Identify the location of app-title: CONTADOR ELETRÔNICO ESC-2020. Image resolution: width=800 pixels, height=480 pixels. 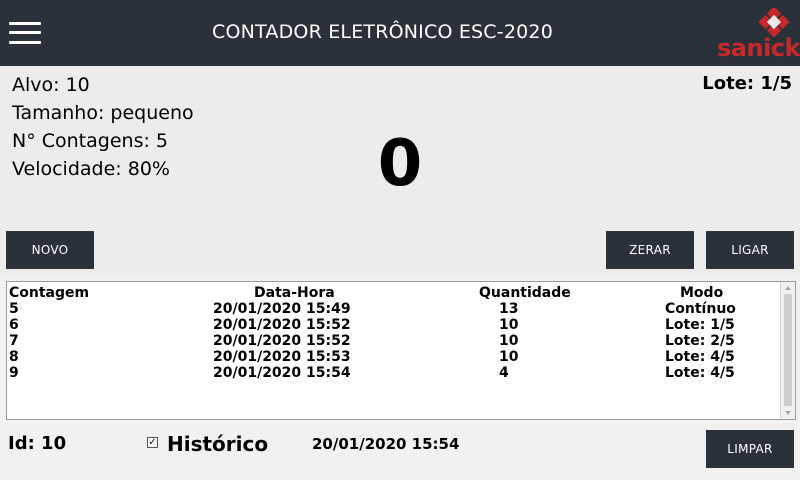
(382, 32).